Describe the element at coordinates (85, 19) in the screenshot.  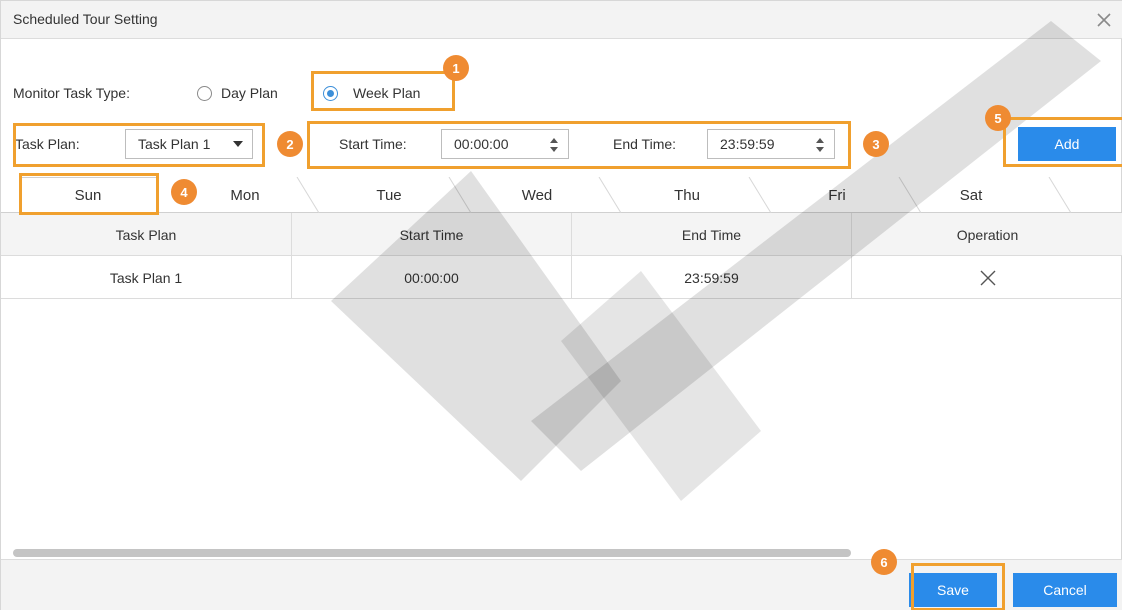
I see `dialog-title: Scheduled Tour Setting` at that location.